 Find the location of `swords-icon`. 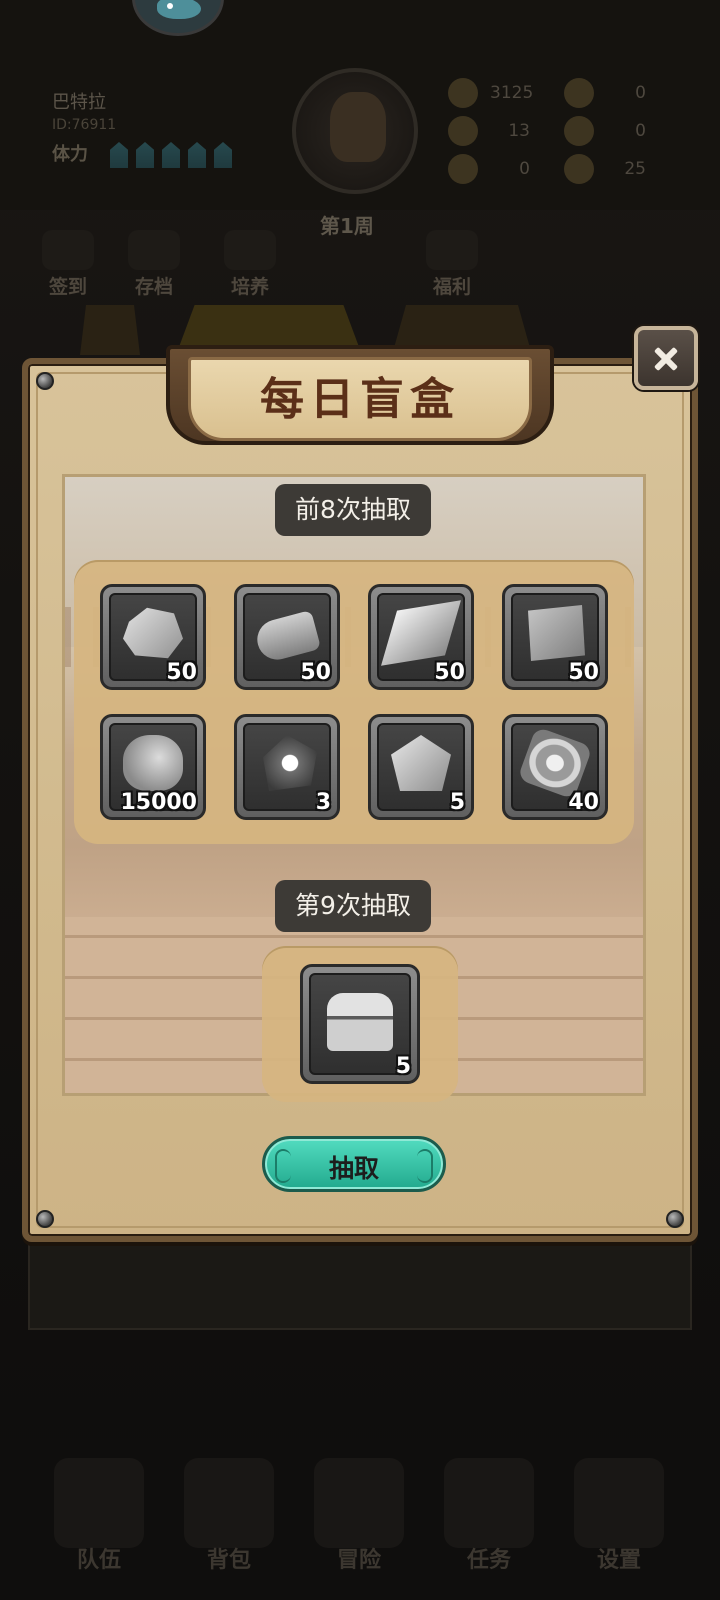

swords-icon is located at coordinates (359, 1503).